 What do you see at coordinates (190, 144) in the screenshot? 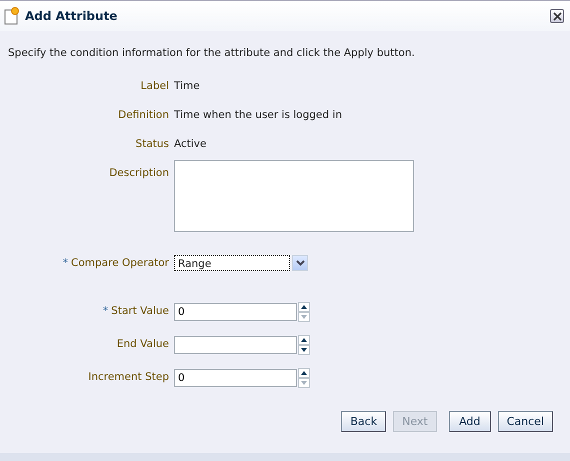
I see `field-value: Active` at bounding box center [190, 144].